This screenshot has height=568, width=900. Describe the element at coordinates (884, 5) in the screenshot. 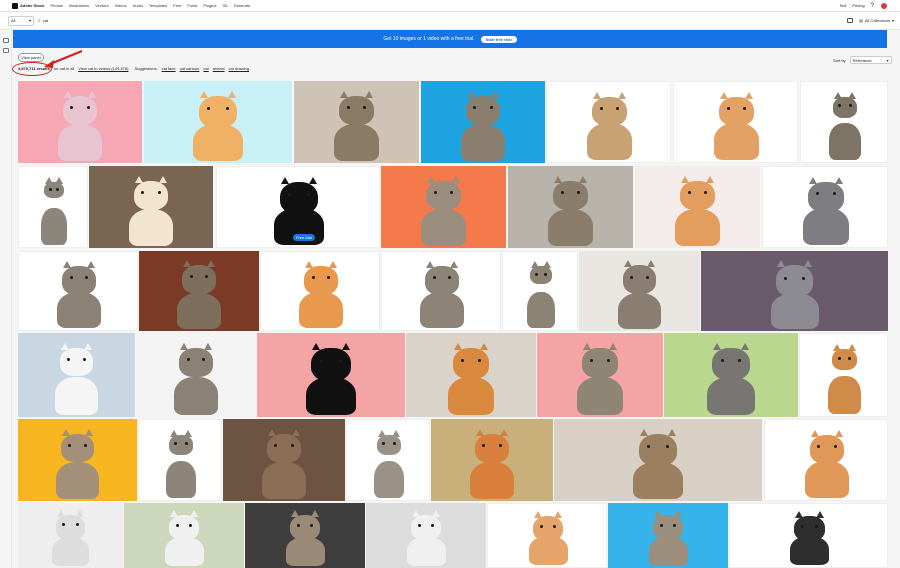

I see `avatar` at that location.